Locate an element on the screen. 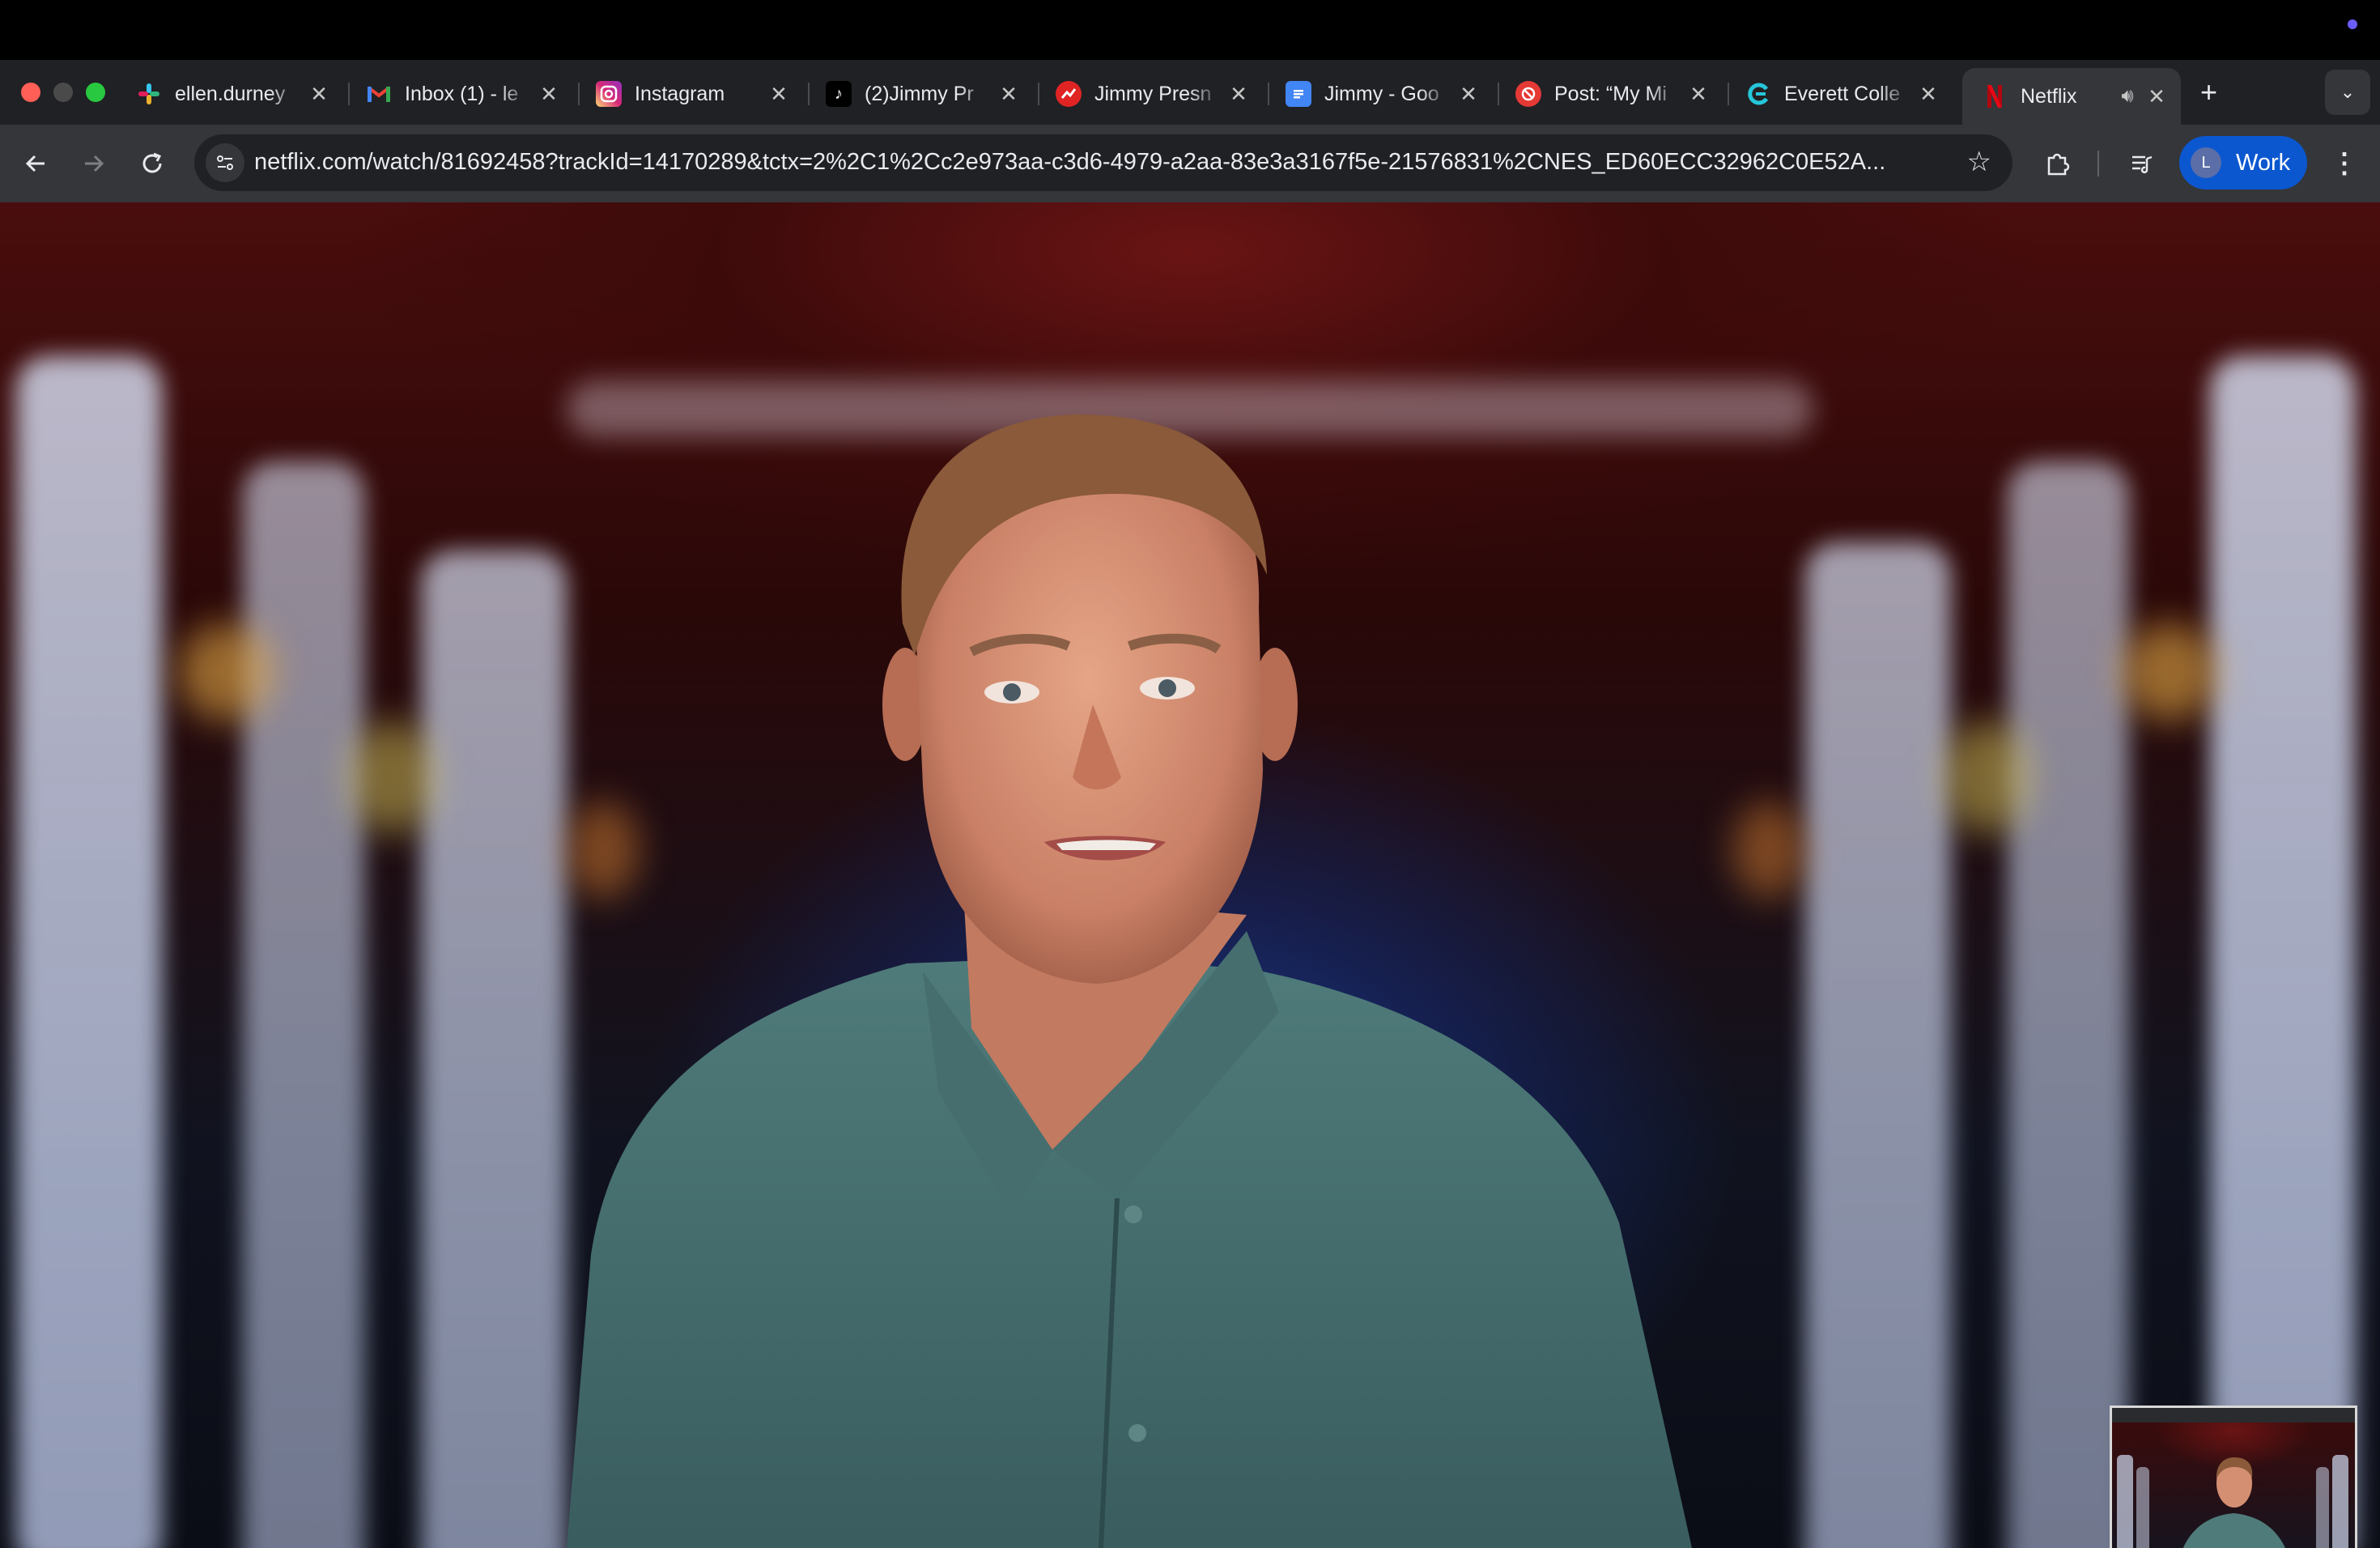 This screenshot has height=1548, width=2380. pip-video is located at coordinates (2233, 1485).